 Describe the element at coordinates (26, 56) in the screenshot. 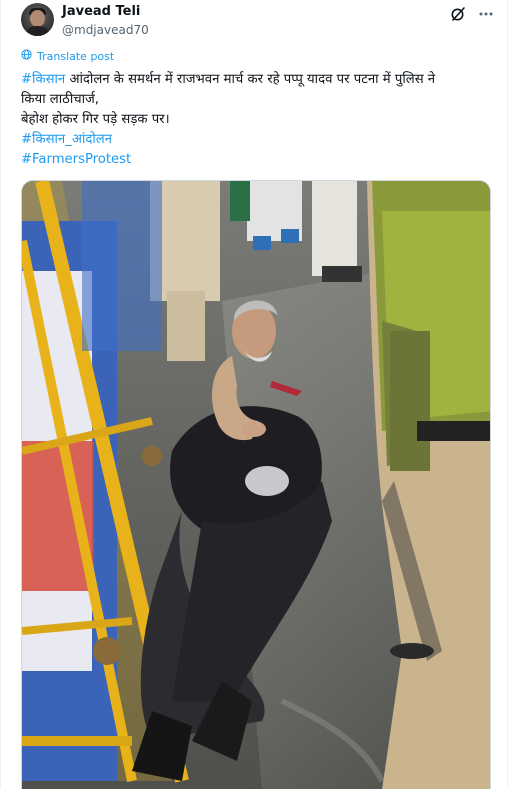

I see `globe-icon` at that location.